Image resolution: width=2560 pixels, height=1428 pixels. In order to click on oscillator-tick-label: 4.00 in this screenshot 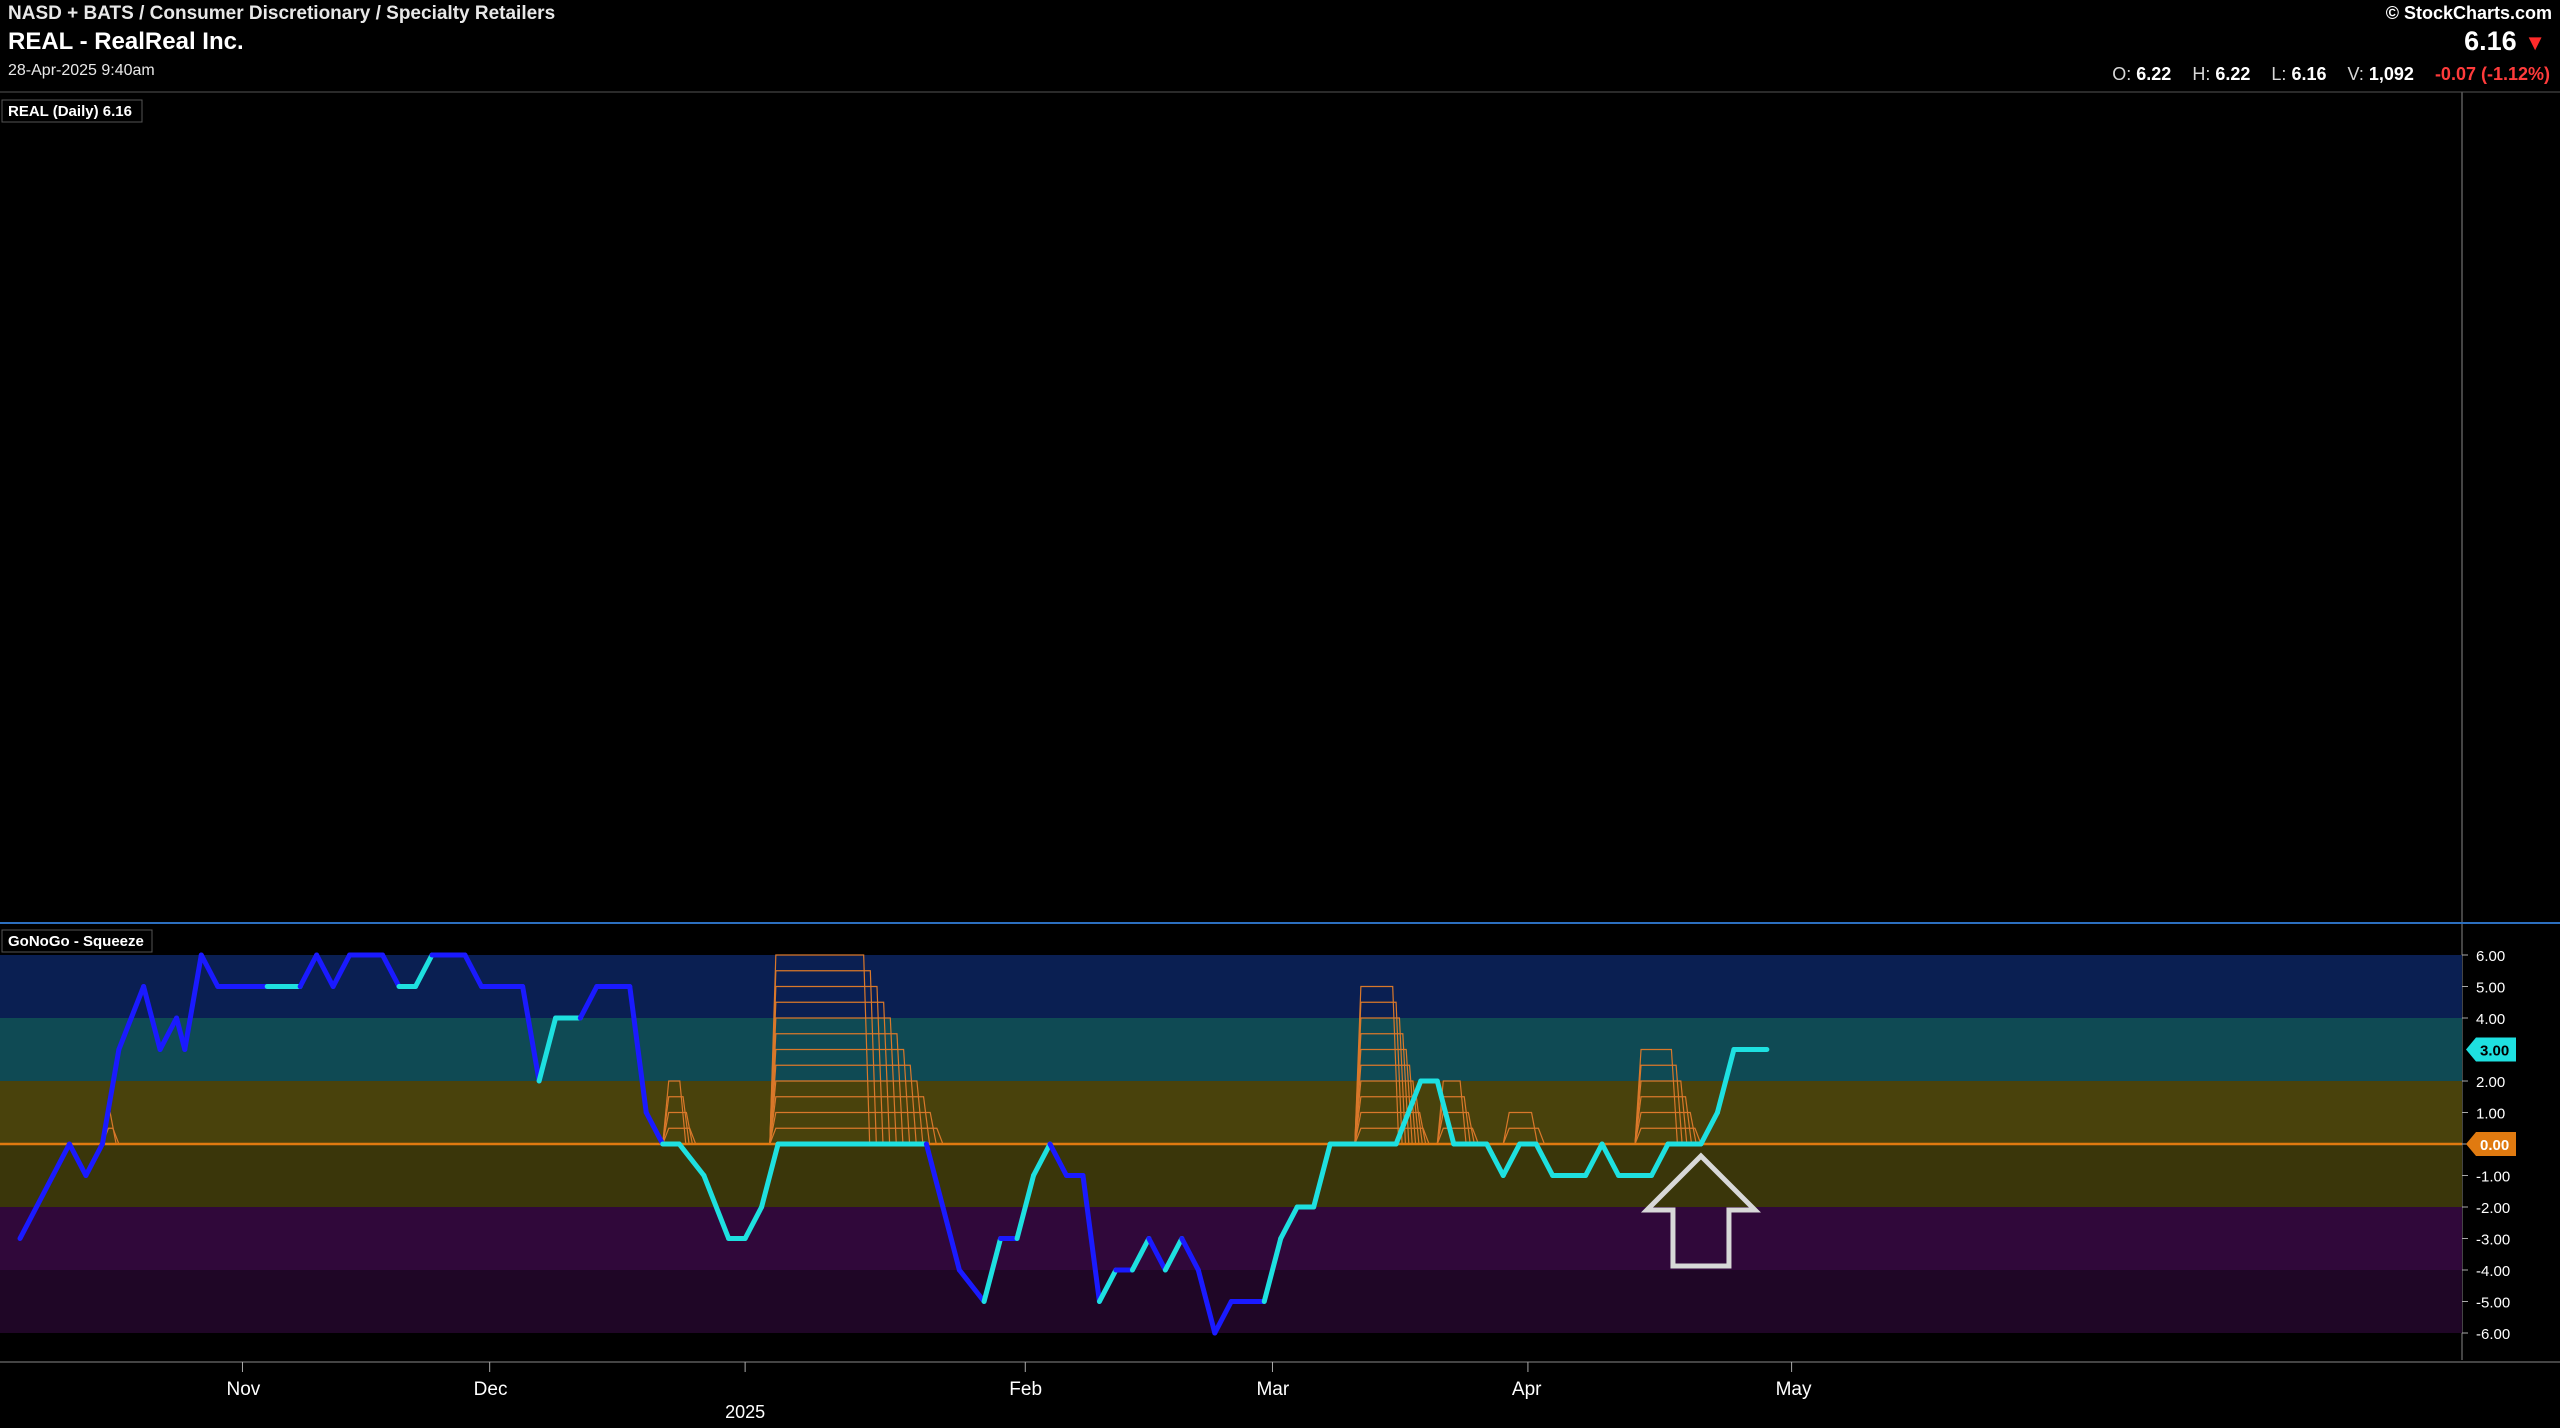, I will do `click(2490, 1019)`.